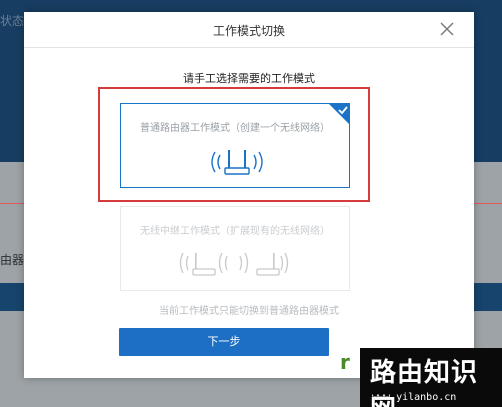 This screenshot has height=407, width=502. What do you see at coordinates (237, 162) in the screenshot?
I see `router-wifi-icon` at bounding box center [237, 162].